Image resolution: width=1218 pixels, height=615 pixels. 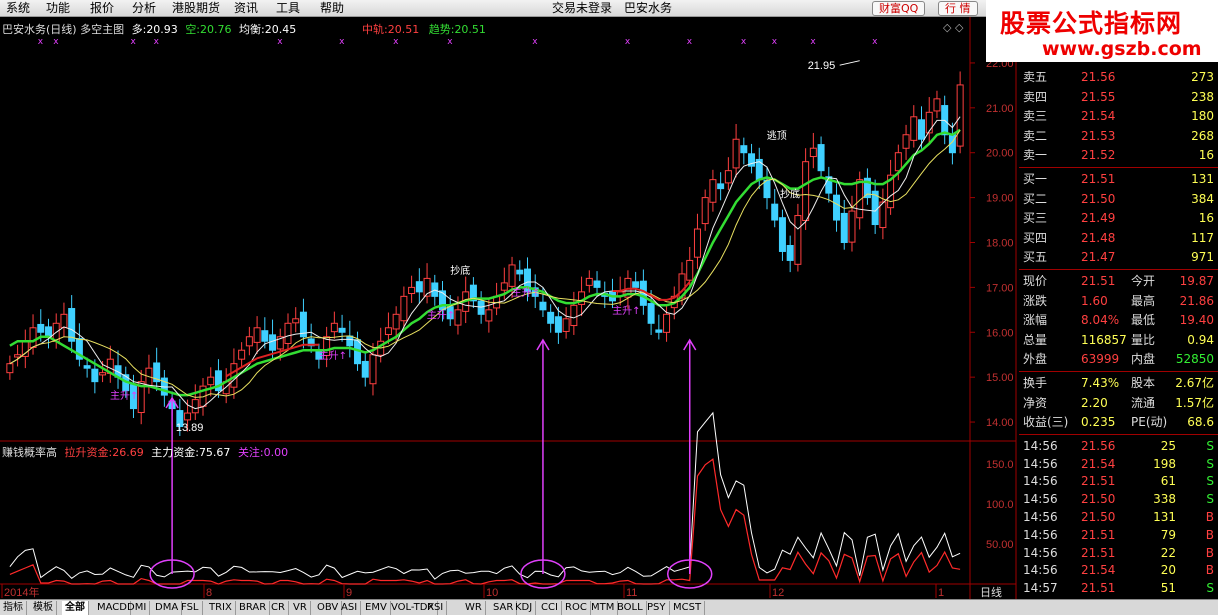 I want to click on tick-row: 14:56 21.51 79 B, so click(x=1118, y=535).